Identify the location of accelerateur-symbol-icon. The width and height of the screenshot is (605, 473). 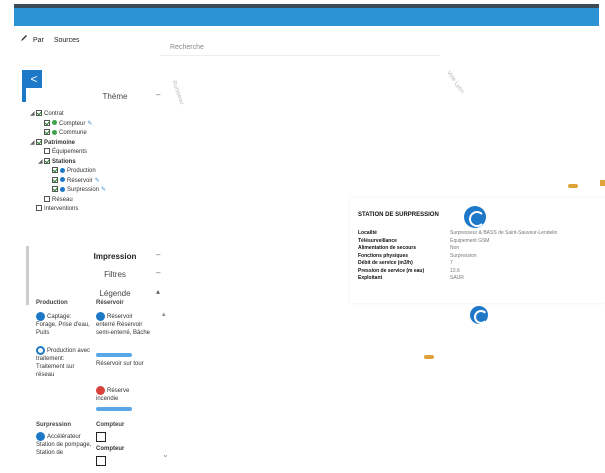
(40, 436).